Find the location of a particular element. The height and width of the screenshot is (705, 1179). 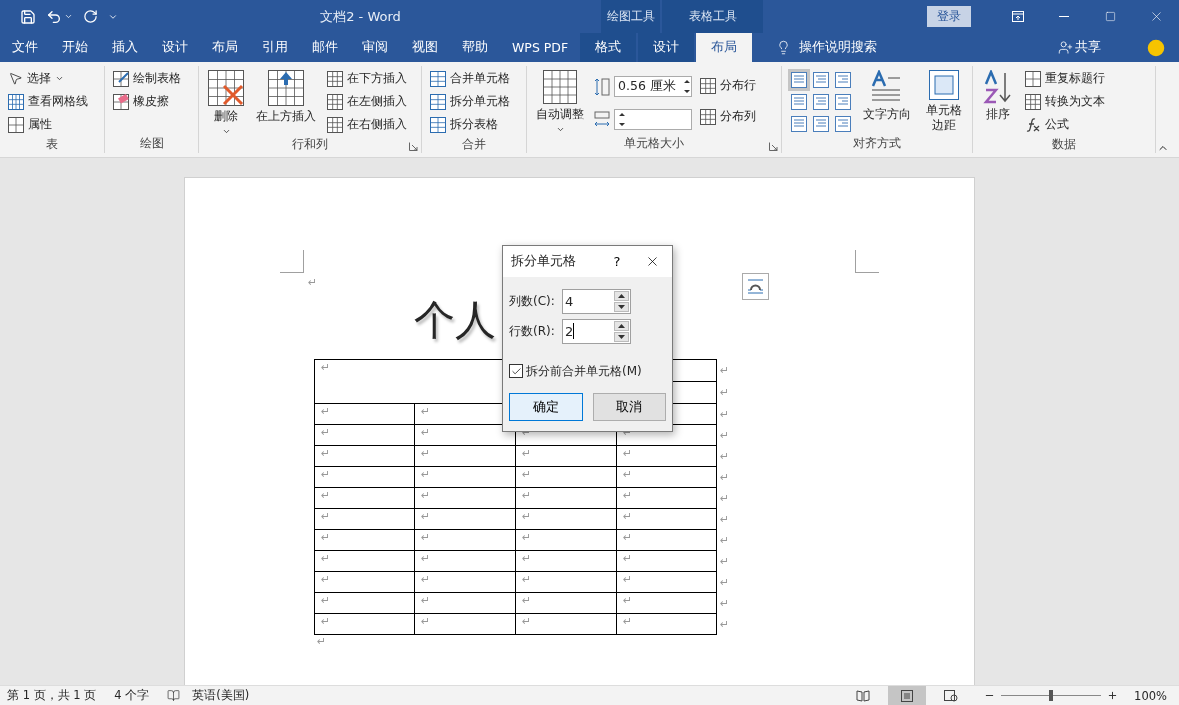

group-label: 行和列 is located at coordinates (310, 144).